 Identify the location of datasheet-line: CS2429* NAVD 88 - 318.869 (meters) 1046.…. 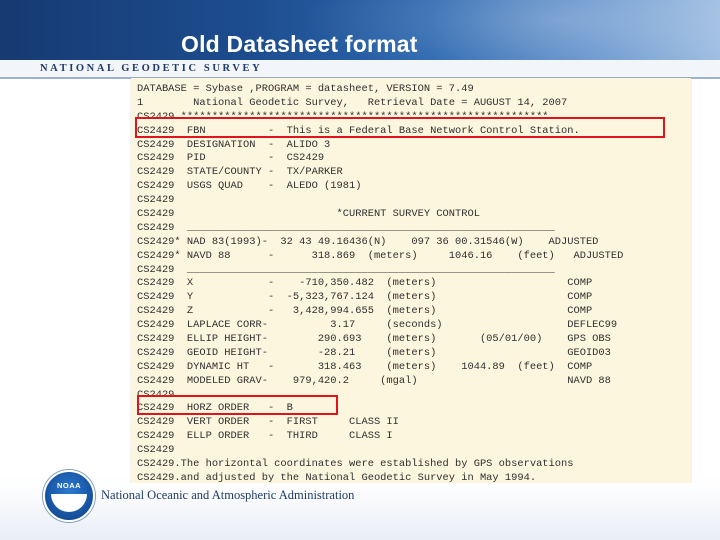
(380, 255).